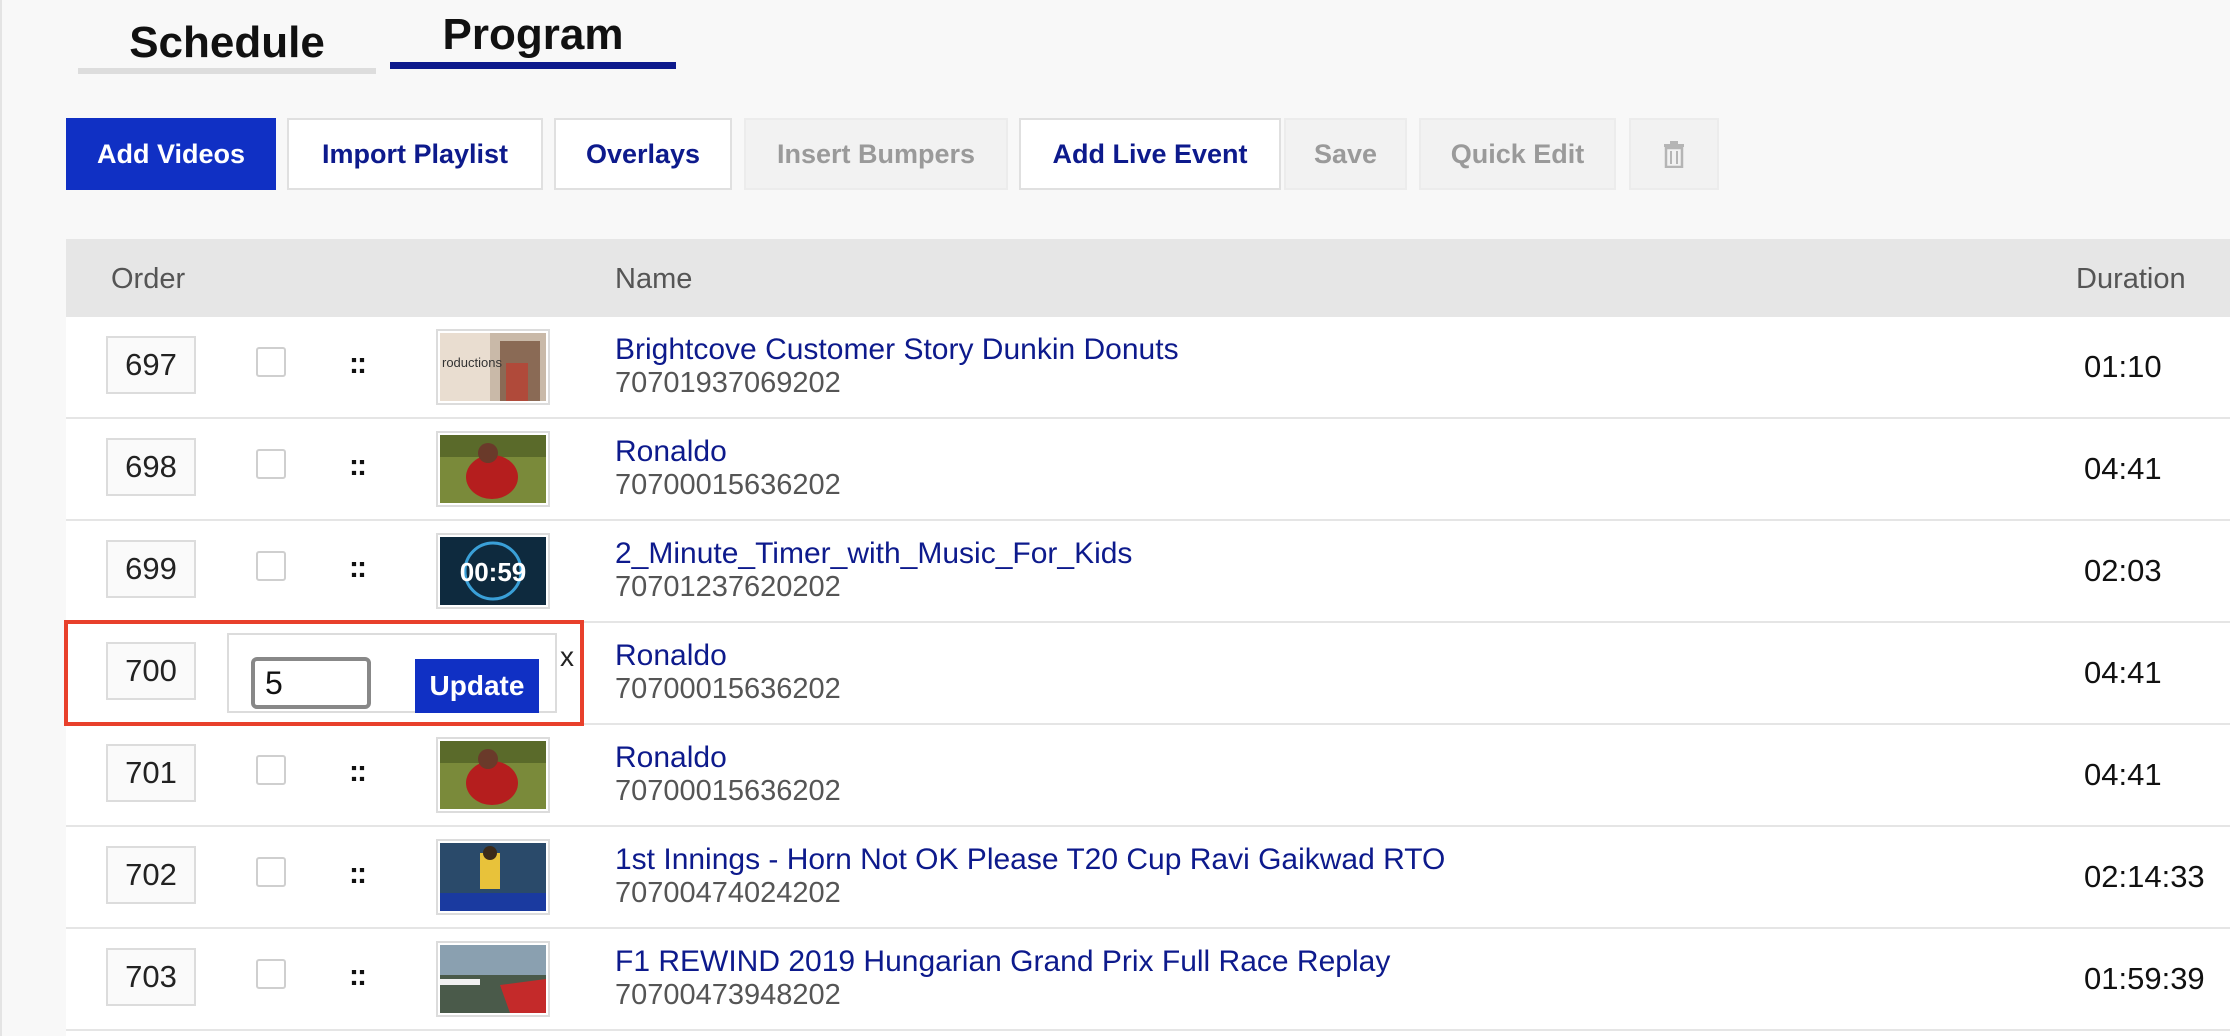  What do you see at coordinates (477, 686) in the screenshot?
I see `update-button: Update` at bounding box center [477, 686].